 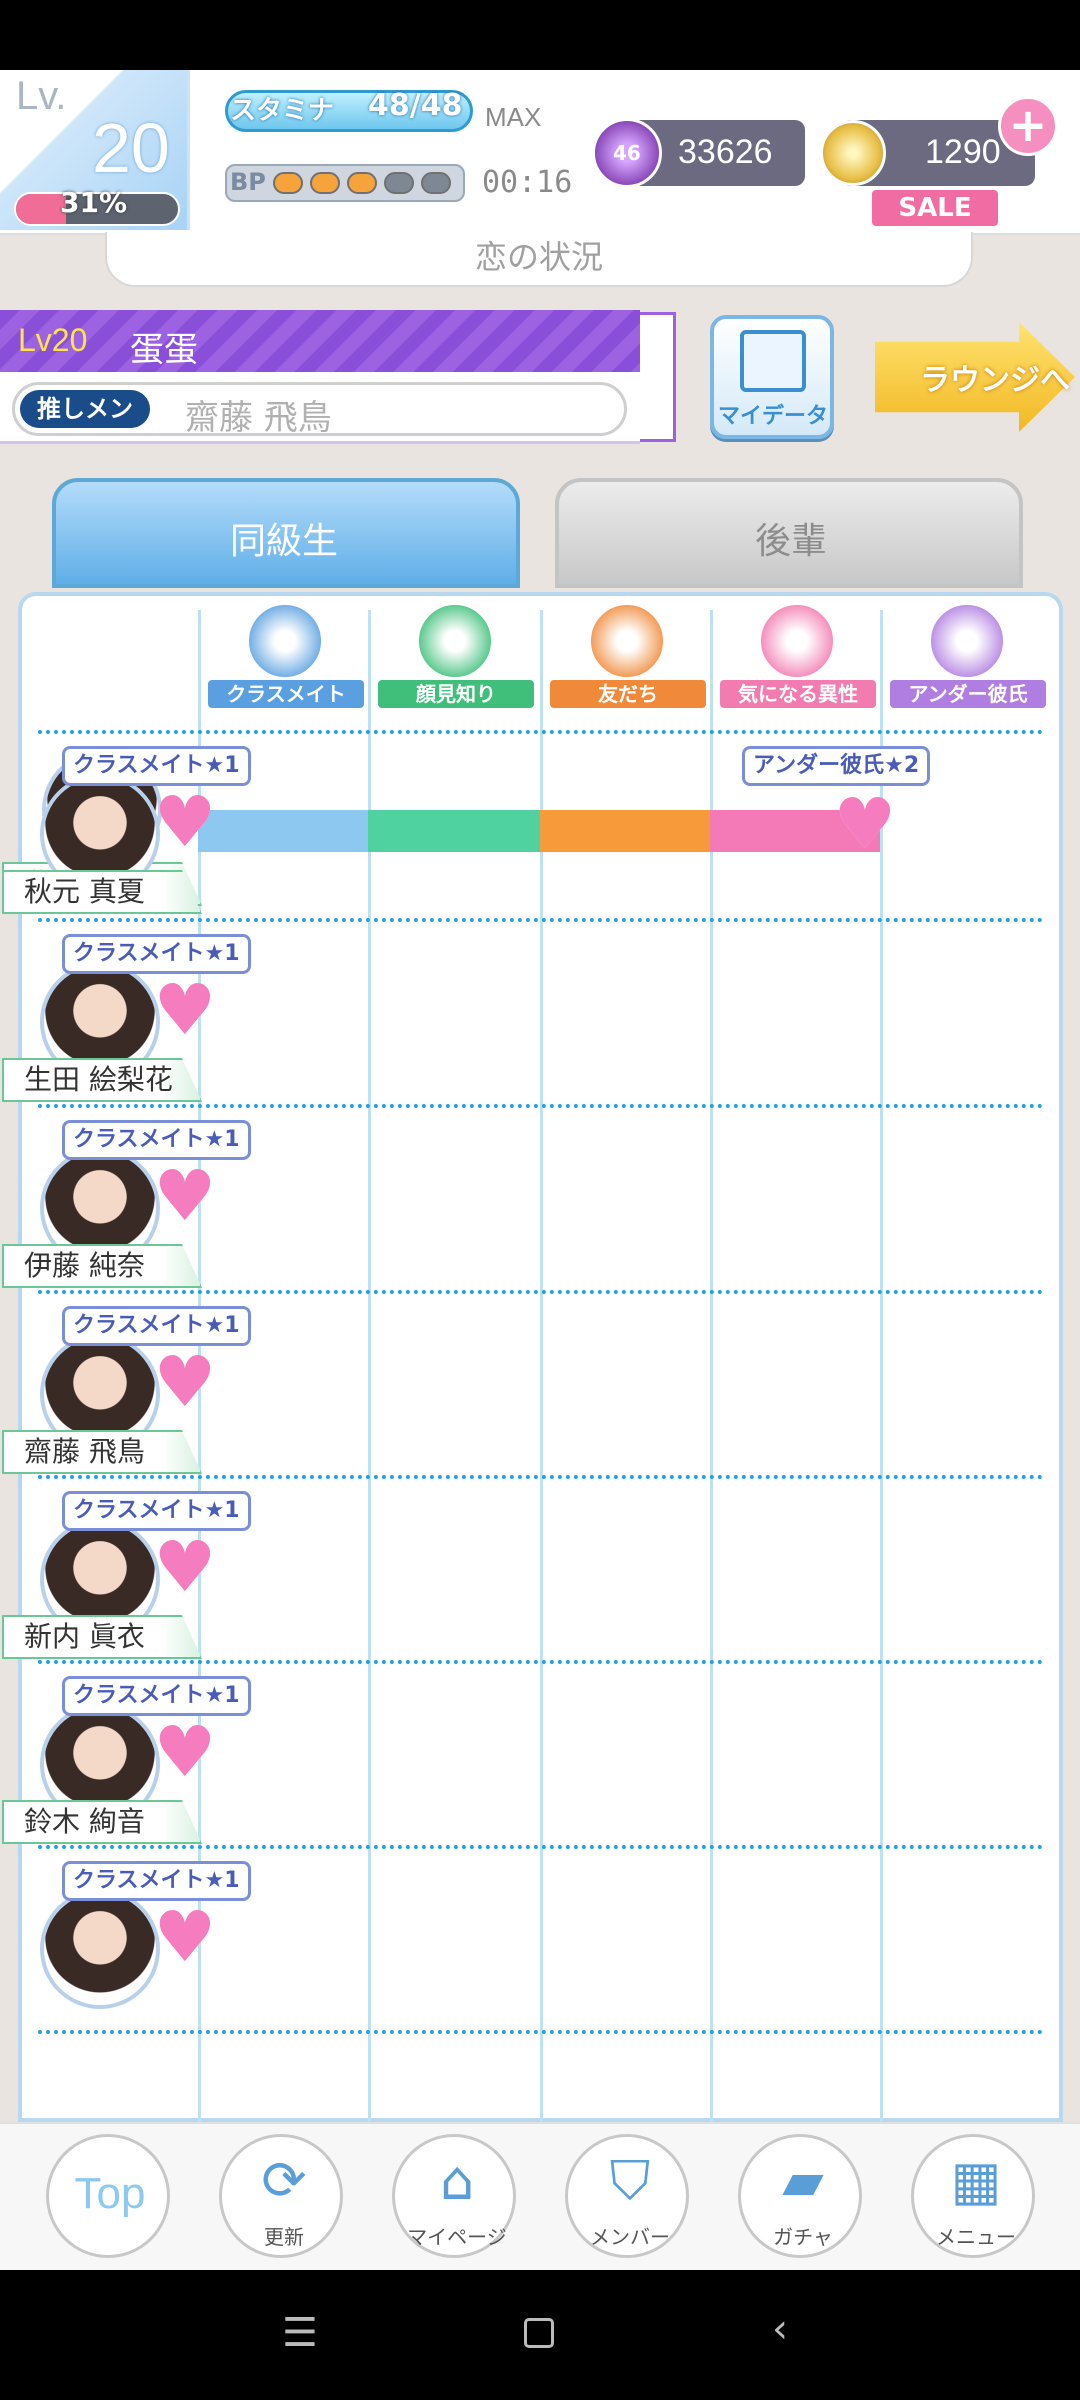 I want to click on stage-label: 顔見知り, so click(x=456, y=694).